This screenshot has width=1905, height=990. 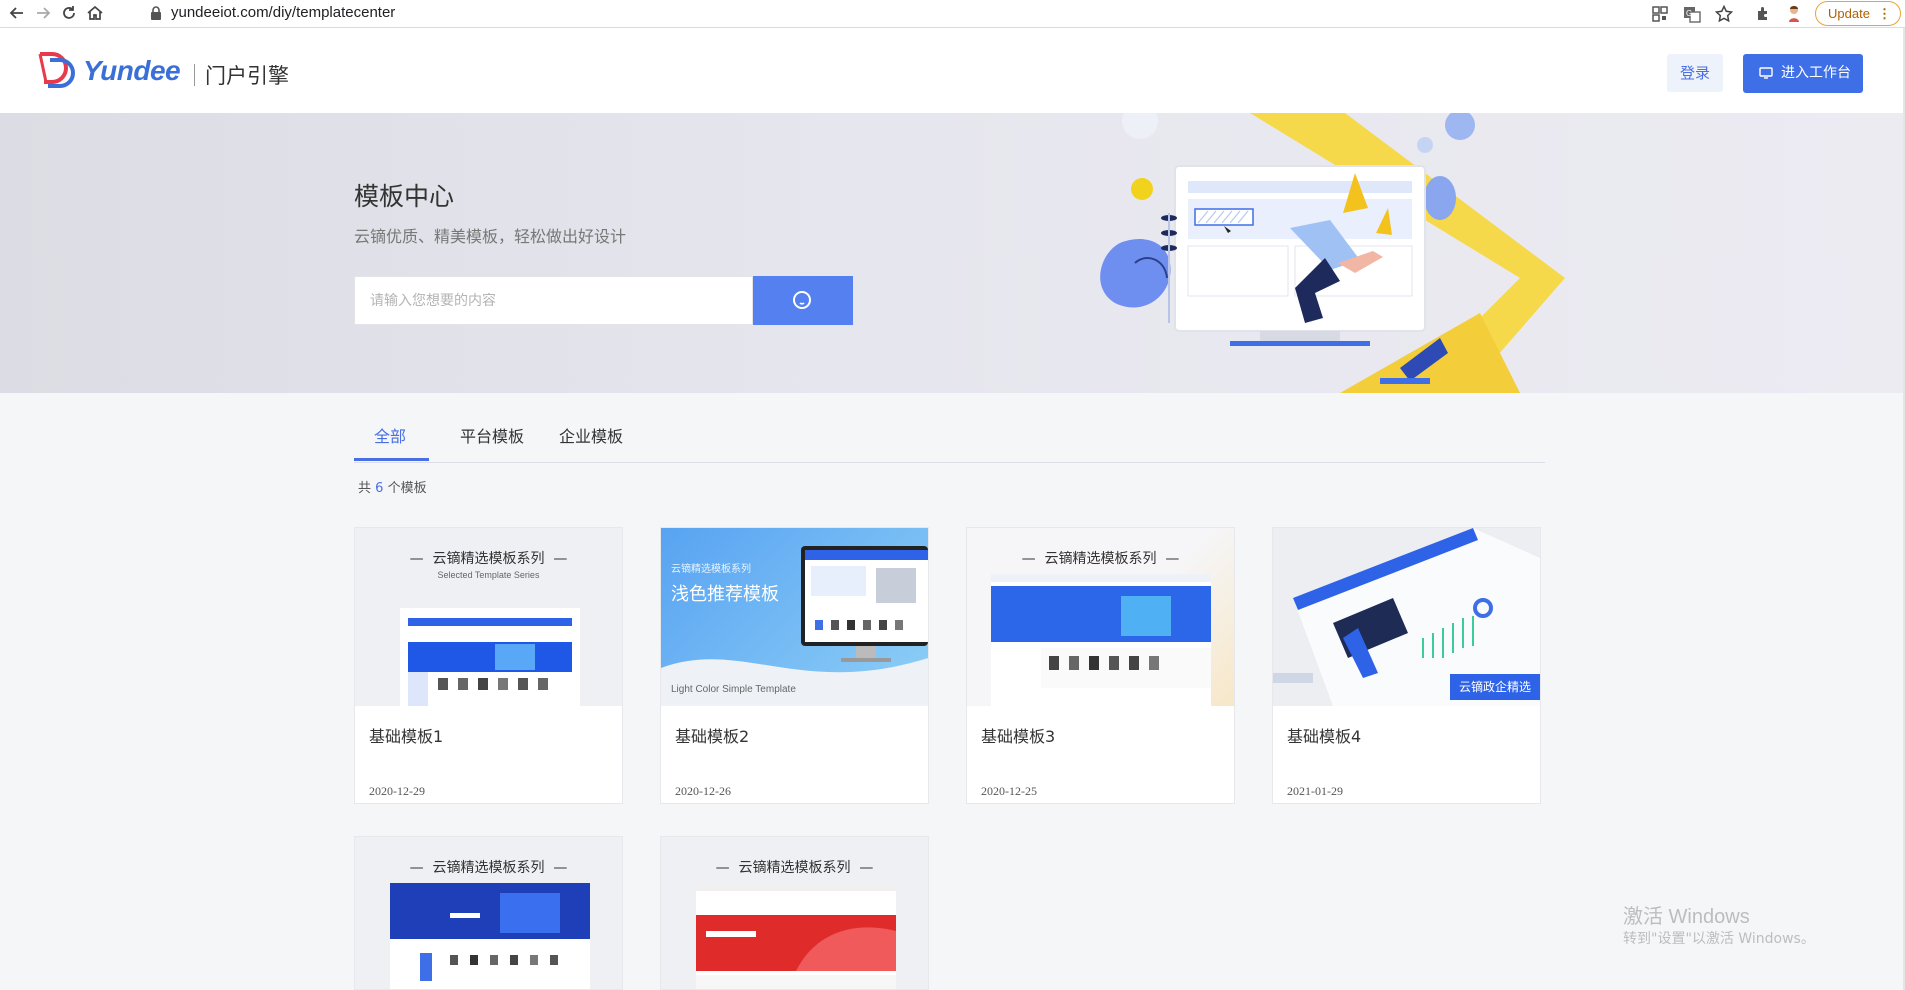 What do you see at coordinates (1724, 14) in the screenshot?
I see `star-icon` at bounding box center [1724, 14].